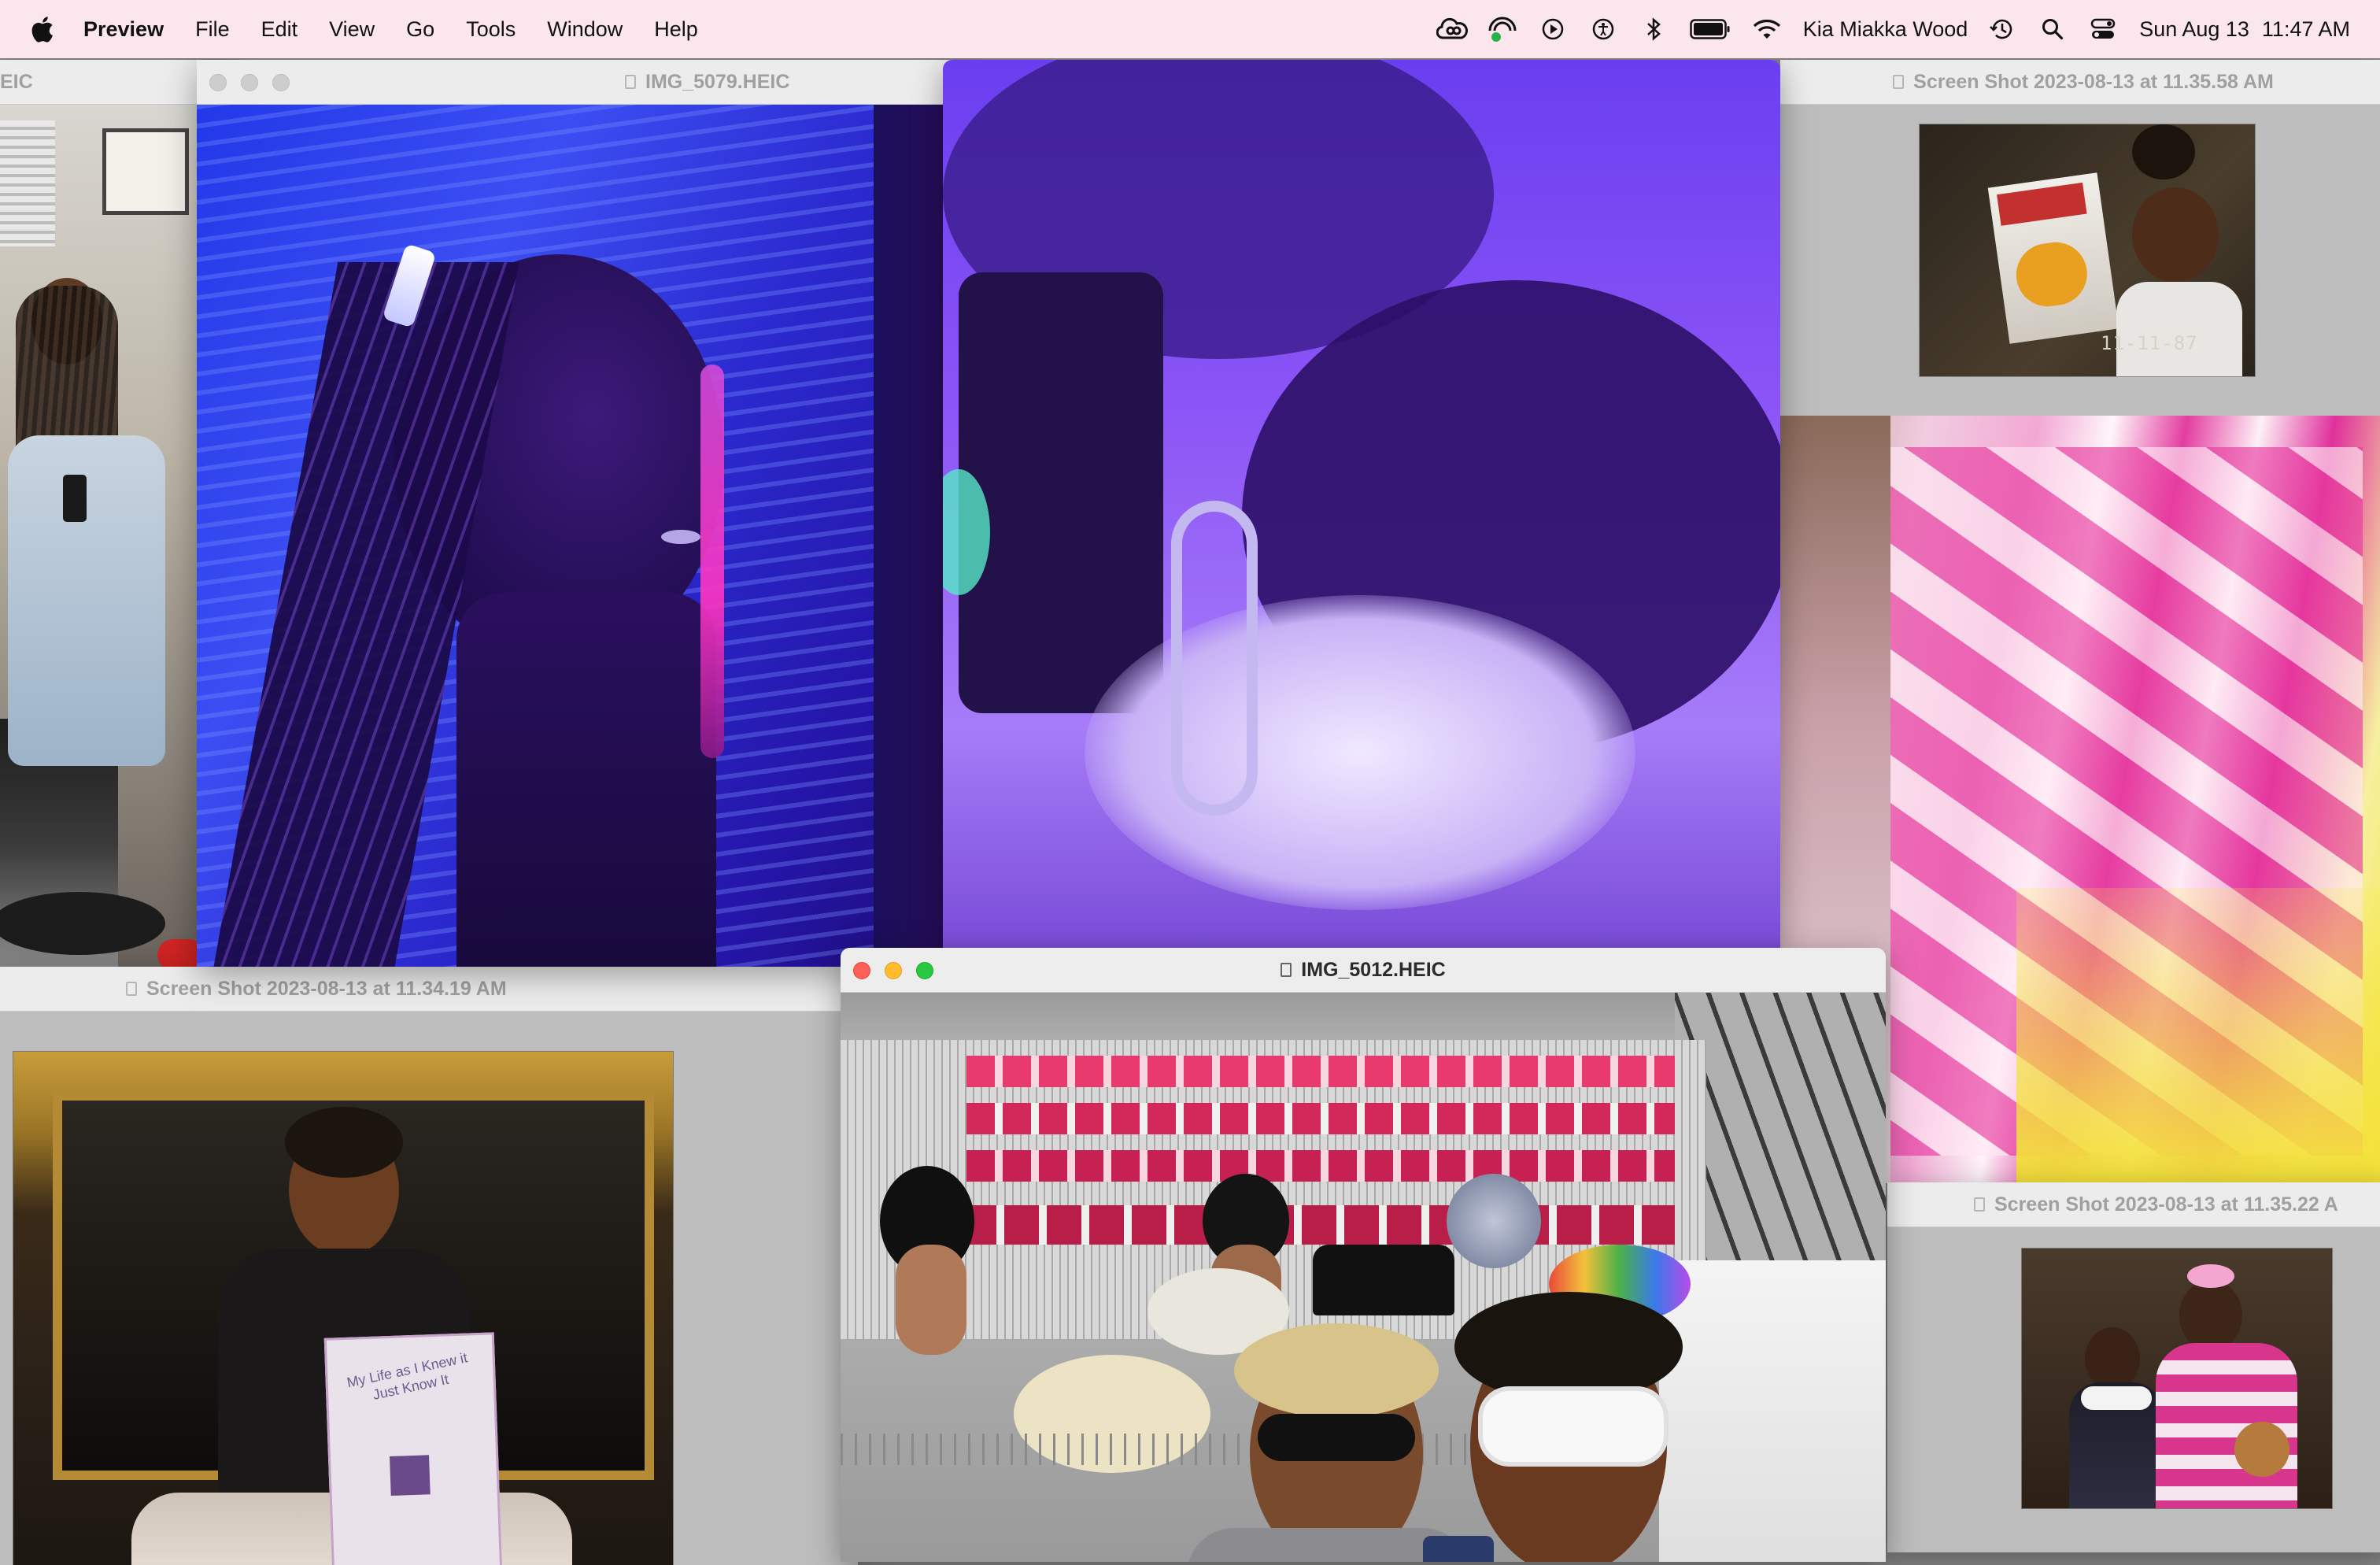  I want to click on child-shirt, so click(2179, 329).